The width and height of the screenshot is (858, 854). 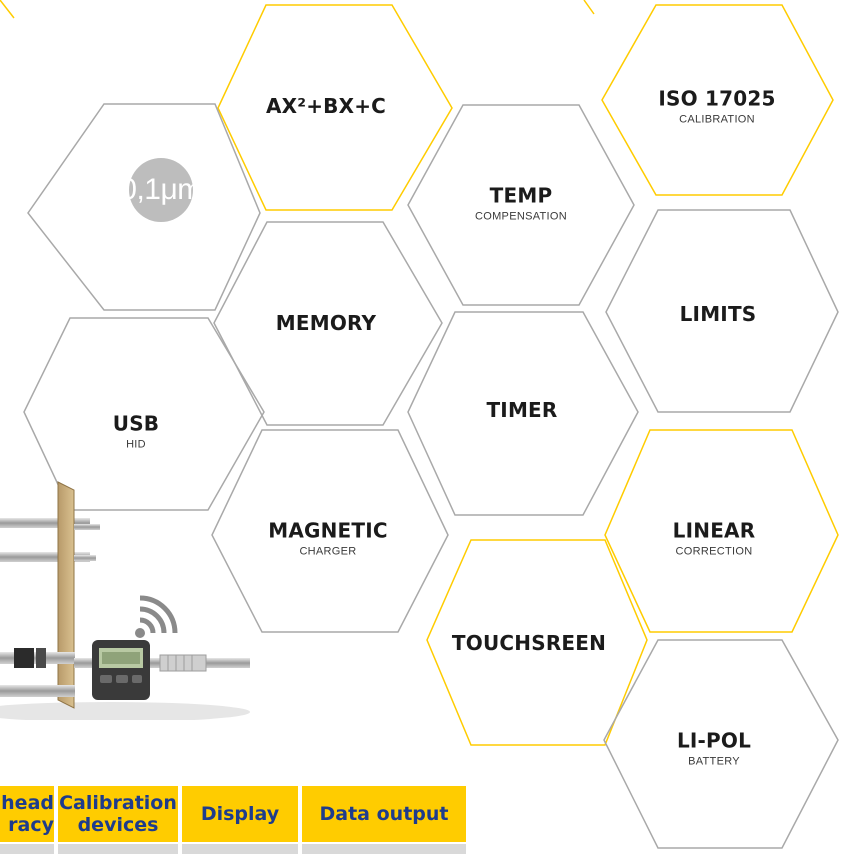 I want to click on hex-title: LIMITS, so click(x=718, y=314).